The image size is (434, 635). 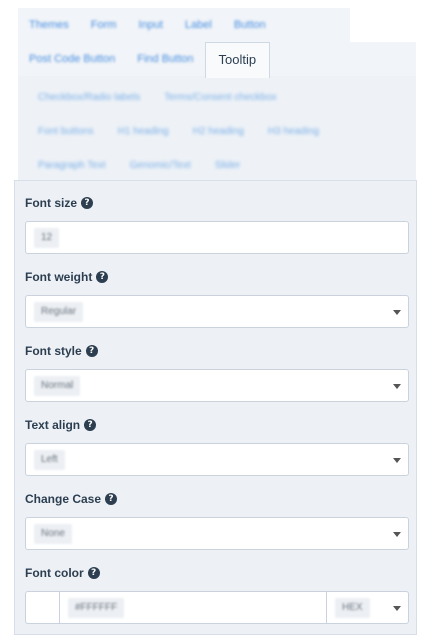 What do you see at coordinates (53, 351) in the screenshot?
I see `font-style-label-text: Font style` at bounding box center [53, 351].